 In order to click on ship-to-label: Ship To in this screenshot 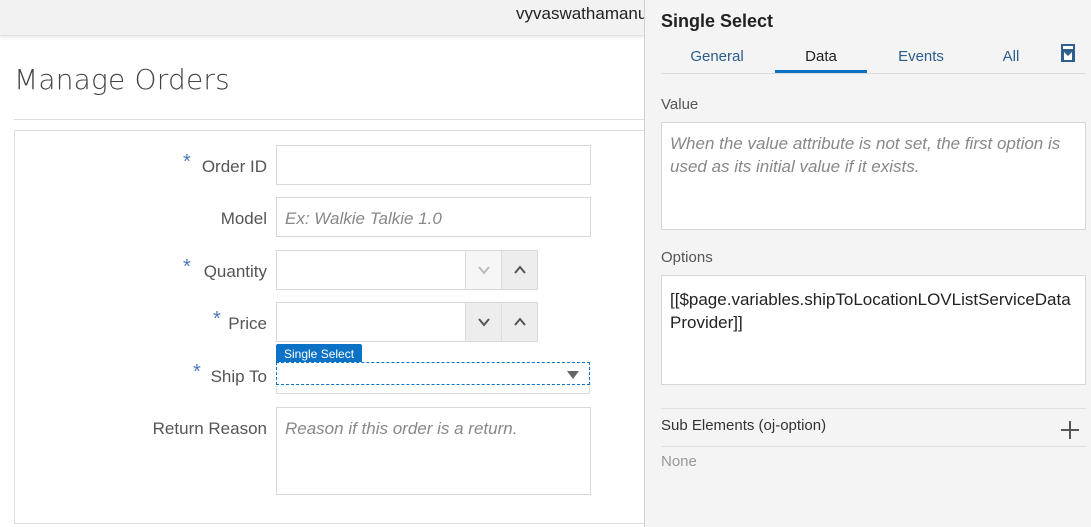, I will do `click(238, 376)`.